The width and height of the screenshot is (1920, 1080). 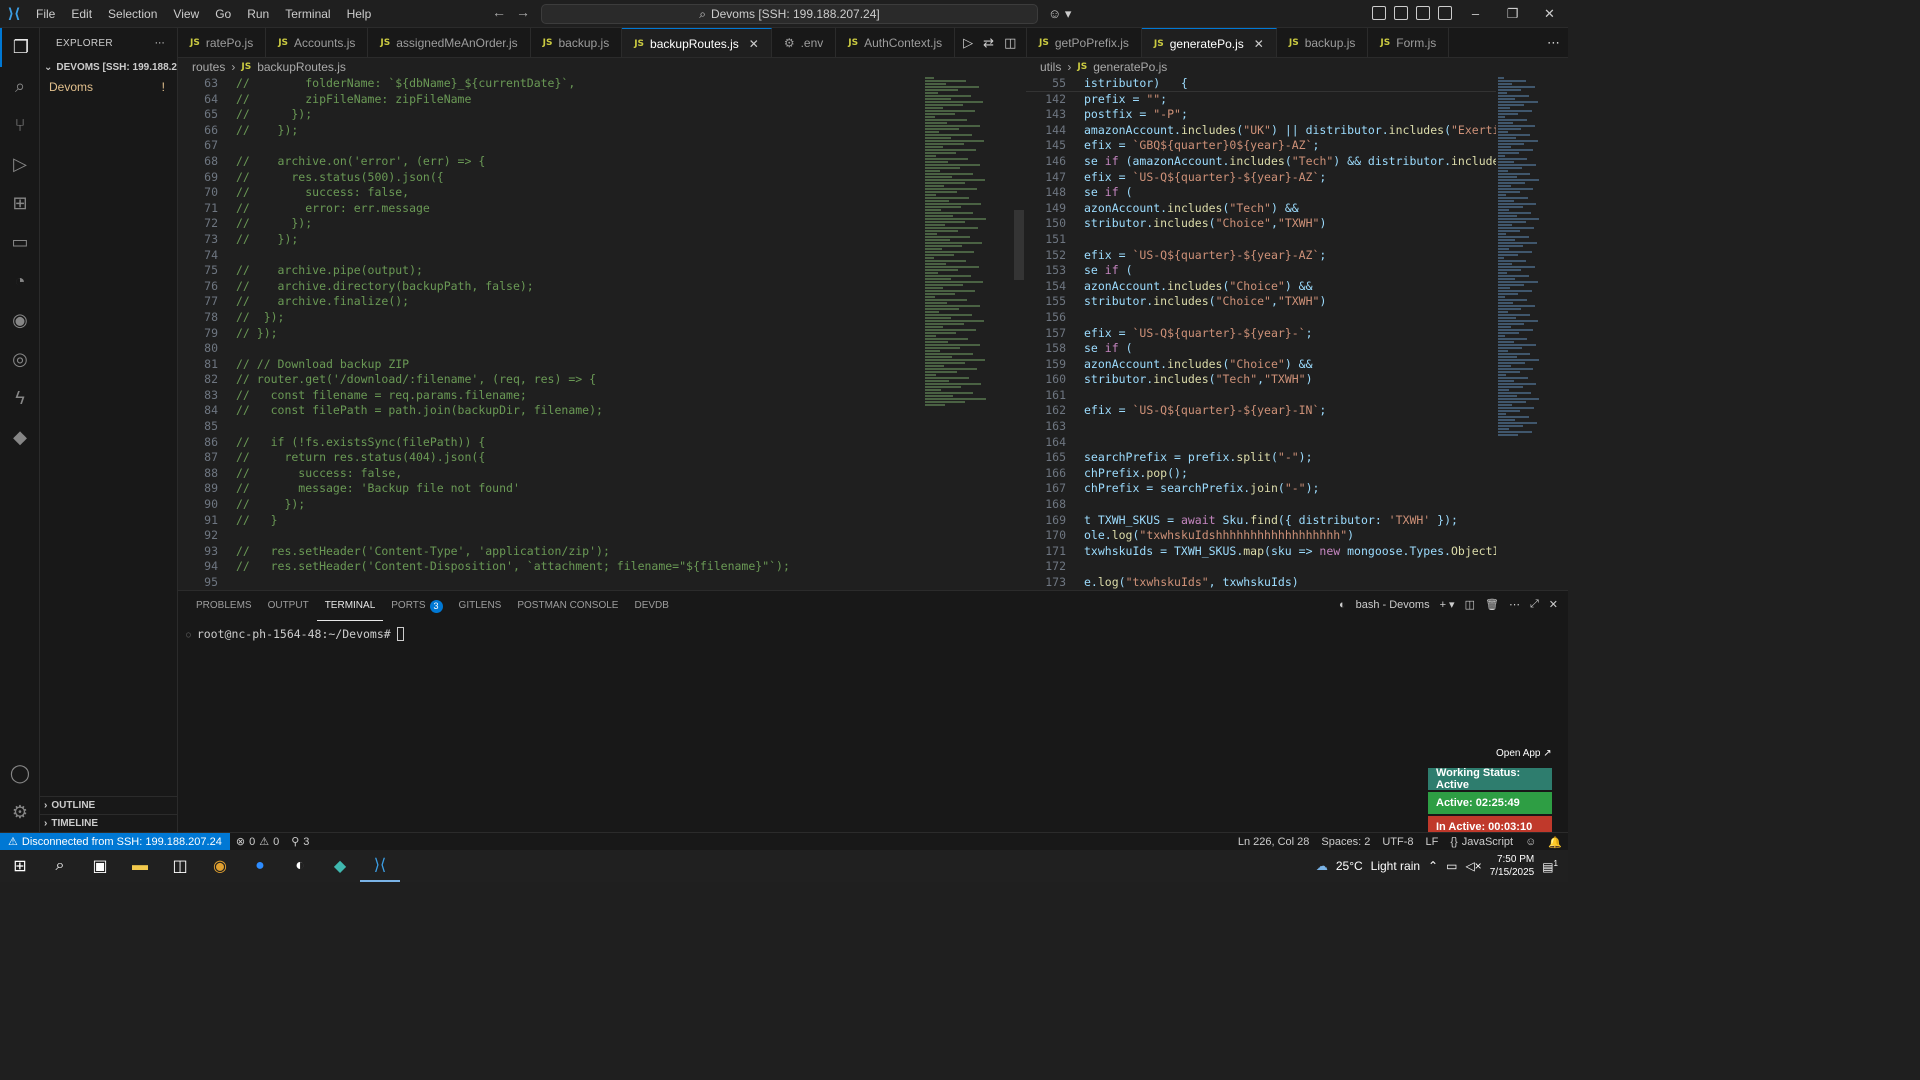 What do you see at coordinates (140, 866) in the screenshot?
I see `file-explorer-icon: ▬` at bounding box center [140, 866].